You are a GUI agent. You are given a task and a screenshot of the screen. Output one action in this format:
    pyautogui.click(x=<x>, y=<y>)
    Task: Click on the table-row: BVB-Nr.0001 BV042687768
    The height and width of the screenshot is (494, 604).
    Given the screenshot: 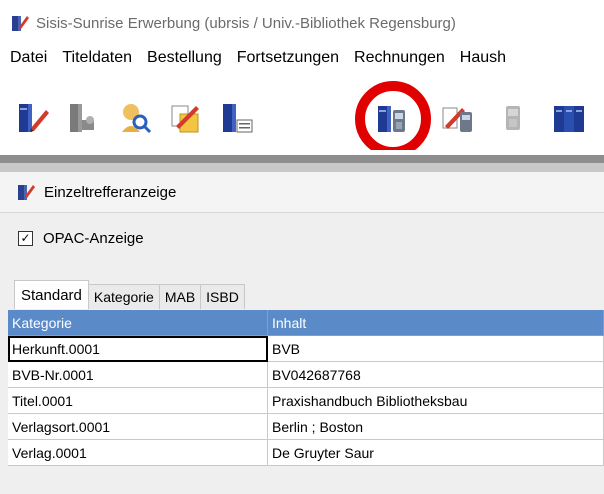 What is the action you would take?
    pyautogui.click(x=306, y=375)
    